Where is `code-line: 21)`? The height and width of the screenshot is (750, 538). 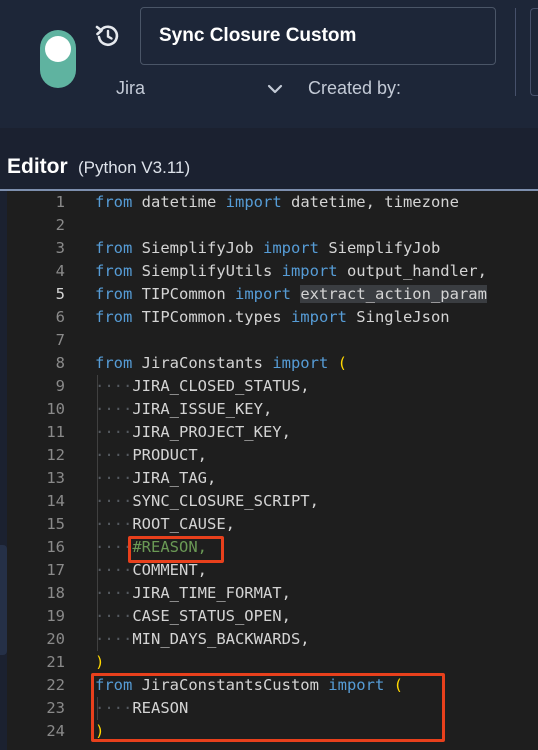 code-line: 21) is located at coordinates (272, 662).